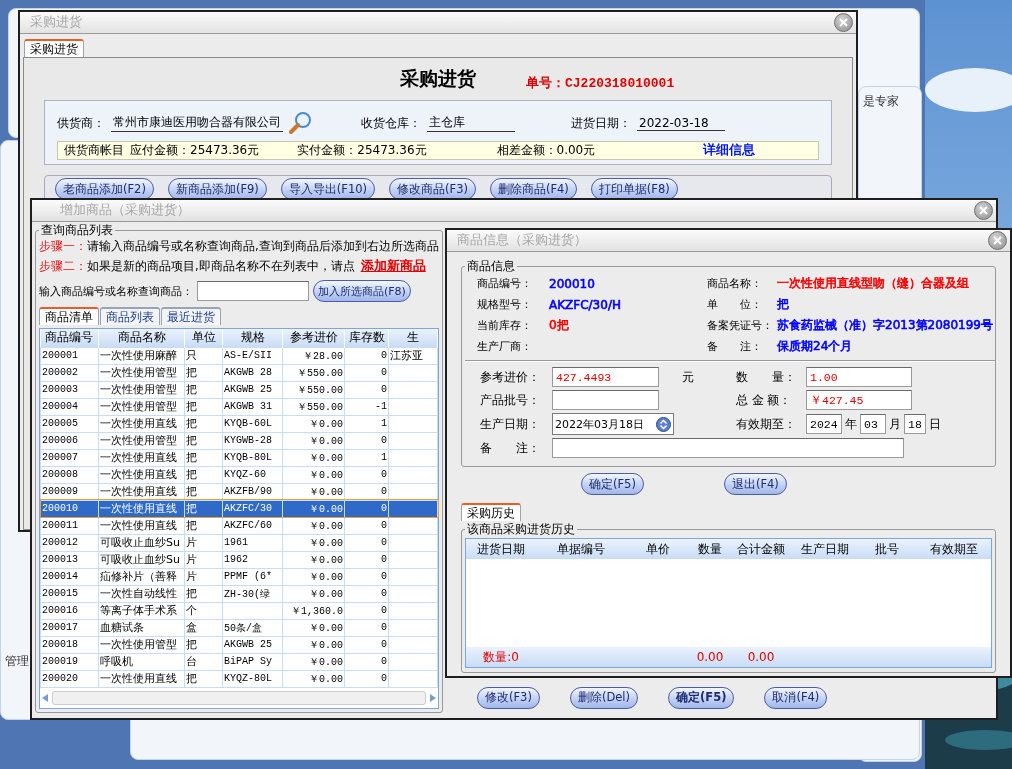 This screenshot has height=769, width=1012. Describe the element at coordinates (859, 377) in the screenshot. I see `quantity-field: 1.00` at that location.